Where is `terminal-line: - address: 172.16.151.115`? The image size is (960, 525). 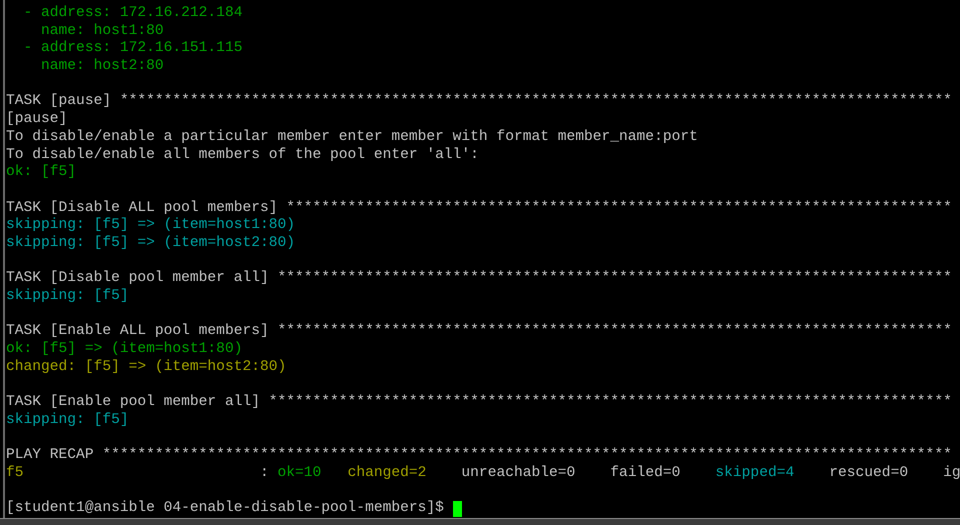 terminal-line: - address: 172.16.151.115 is located at coordinates (132, 49).